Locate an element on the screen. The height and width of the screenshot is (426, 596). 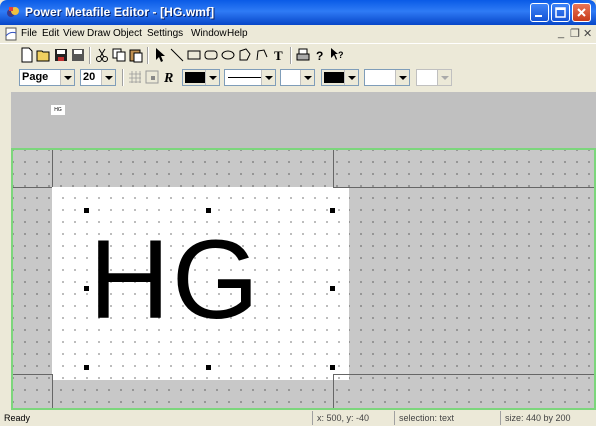
document-icon is located at coordinates (11, 34).